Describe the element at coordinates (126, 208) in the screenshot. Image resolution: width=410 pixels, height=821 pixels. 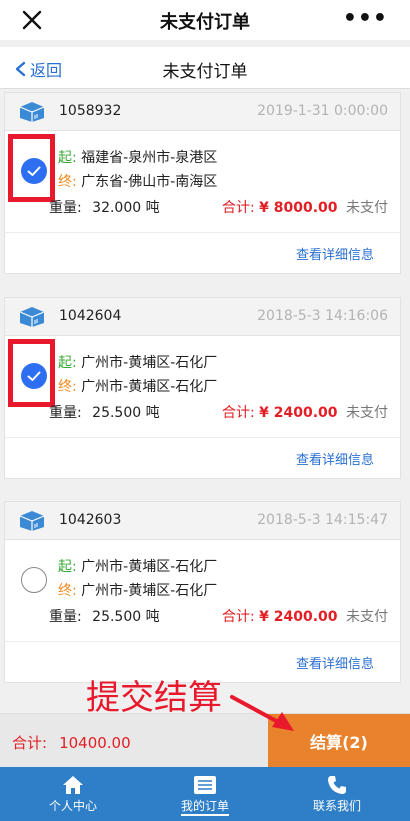
I see `weight-value: 32.000 吨` at that location.